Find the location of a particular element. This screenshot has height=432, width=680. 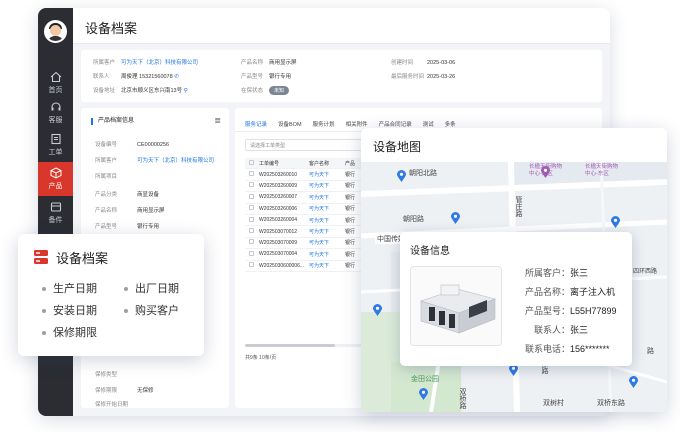

road-label: 双树村 is located at coordinates (553, 403).